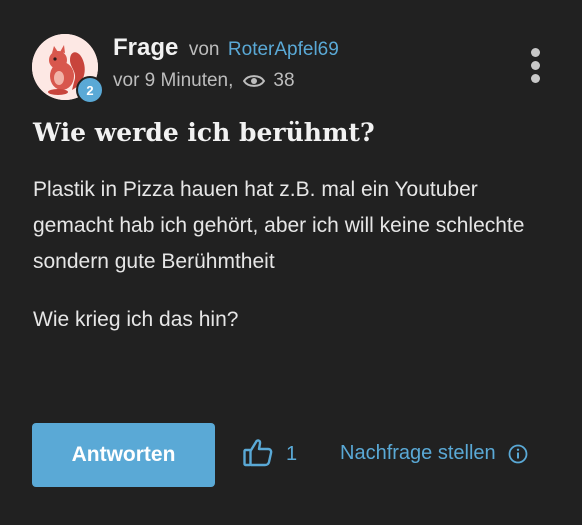 The height and width of the screenshot is (525, 582). I want to click on like-count: 1, so click(292, 454).